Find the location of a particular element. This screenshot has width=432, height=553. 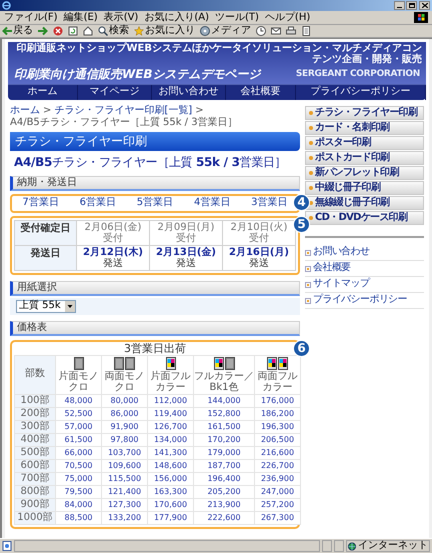

forward-button is located at coordinates (43, 31).